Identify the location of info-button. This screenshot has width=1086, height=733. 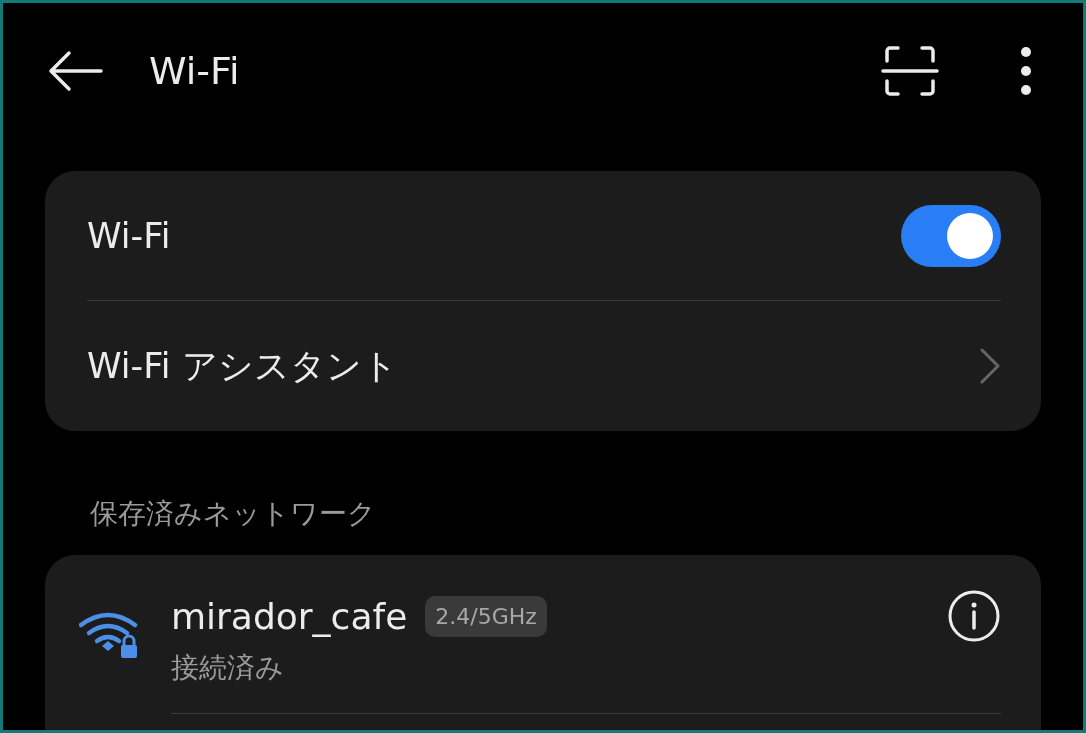
(974, 616).